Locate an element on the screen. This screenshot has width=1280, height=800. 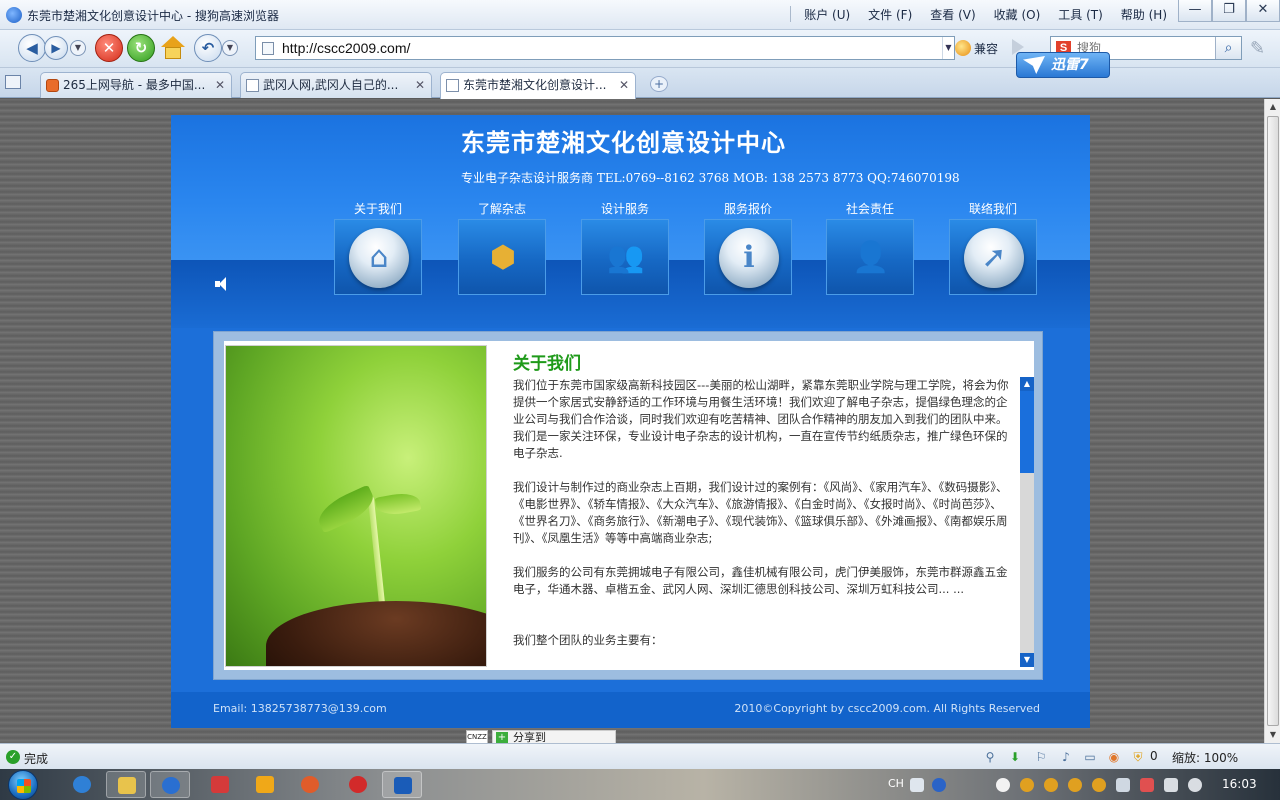
undo-close-tab-button: ↶ is located at coordinates (208, 48).